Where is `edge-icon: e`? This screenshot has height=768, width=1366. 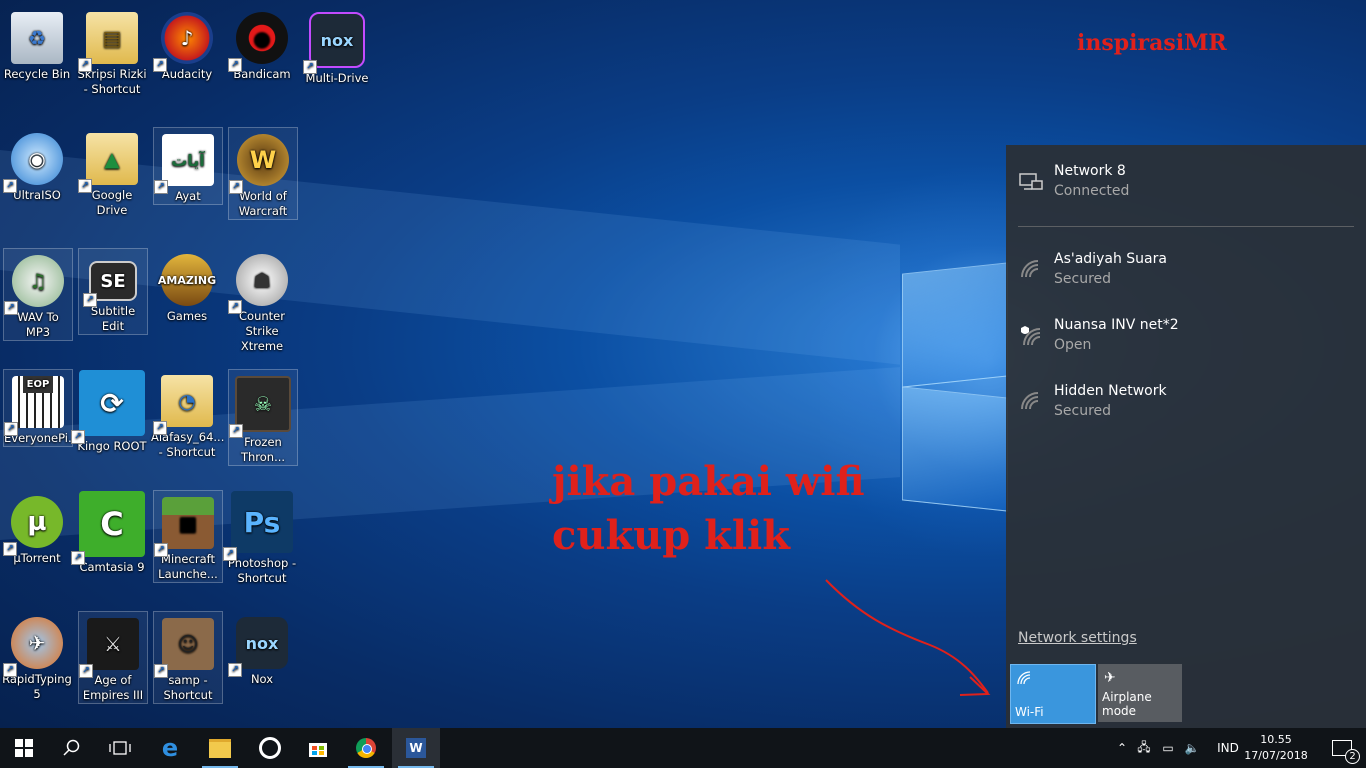 edge-icon: e is located at coordinates (170, 748).